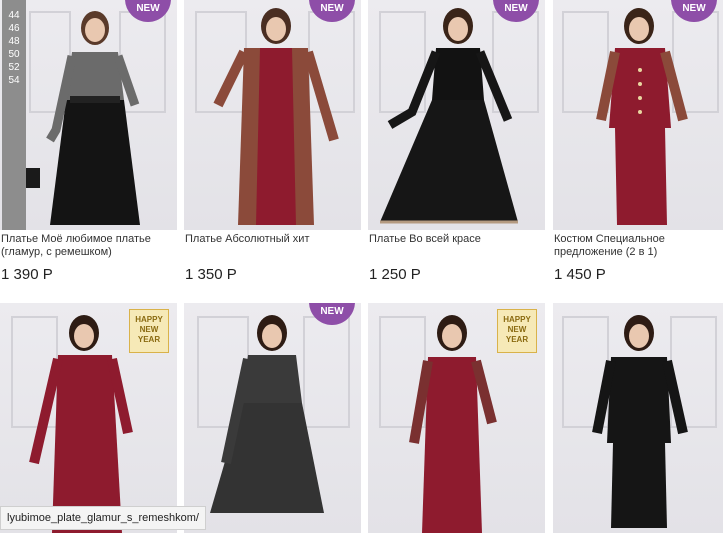 The height and width of the screenshot is (534, 723). I want to click on product-card, so click(638, 418).